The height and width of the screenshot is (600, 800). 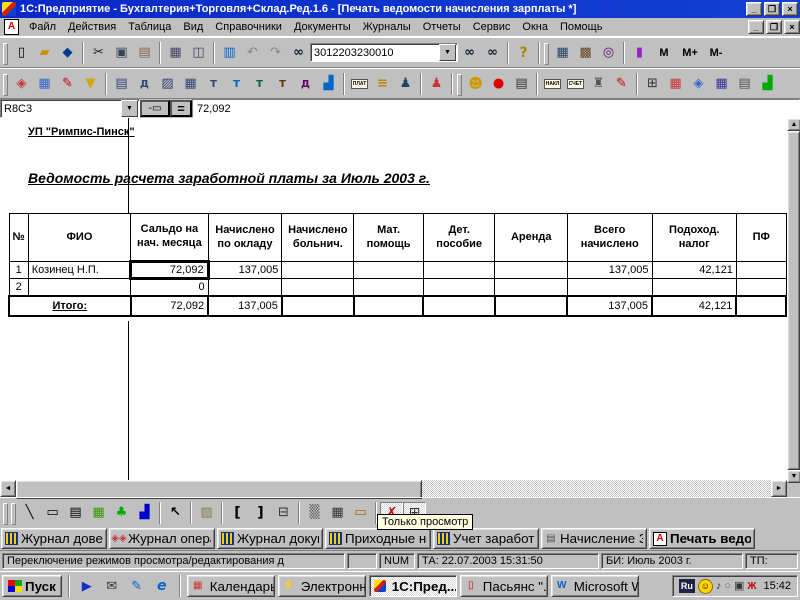 I want to click on grid2-button, so click(x=652, y=84).